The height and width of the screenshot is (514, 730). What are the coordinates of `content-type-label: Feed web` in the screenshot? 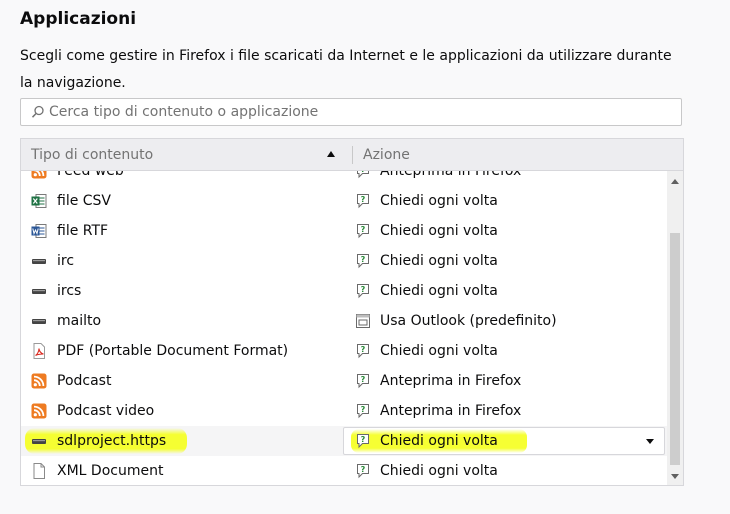 It's located at (90, 175).